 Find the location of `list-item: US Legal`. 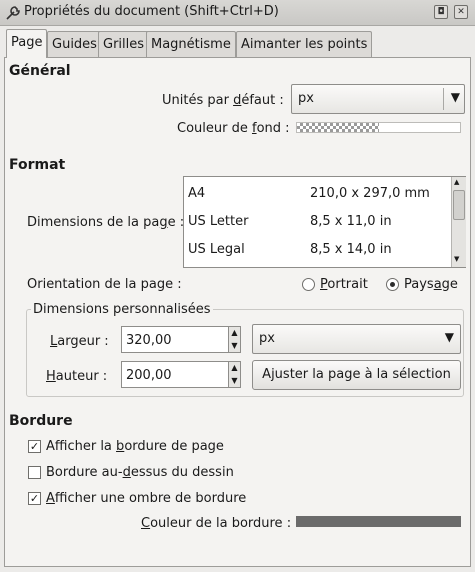

list-item: US Legal is located at coordinates (216, 249).